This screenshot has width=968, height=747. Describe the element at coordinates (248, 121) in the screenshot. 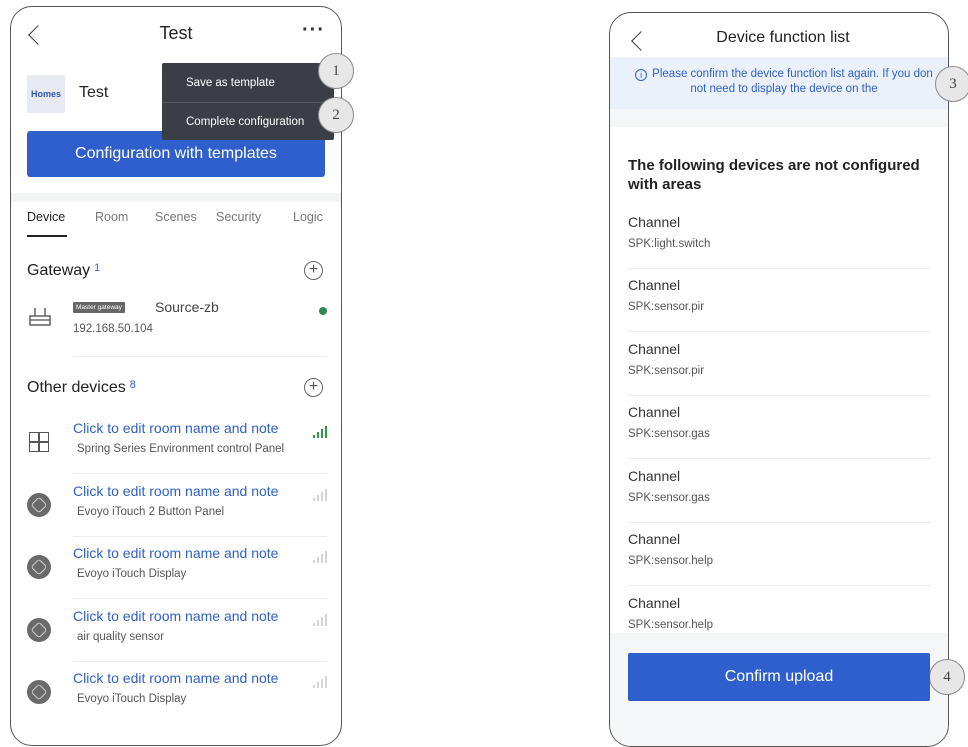

I see `complete-configuration-menu-item: Complete configuration` at that location.